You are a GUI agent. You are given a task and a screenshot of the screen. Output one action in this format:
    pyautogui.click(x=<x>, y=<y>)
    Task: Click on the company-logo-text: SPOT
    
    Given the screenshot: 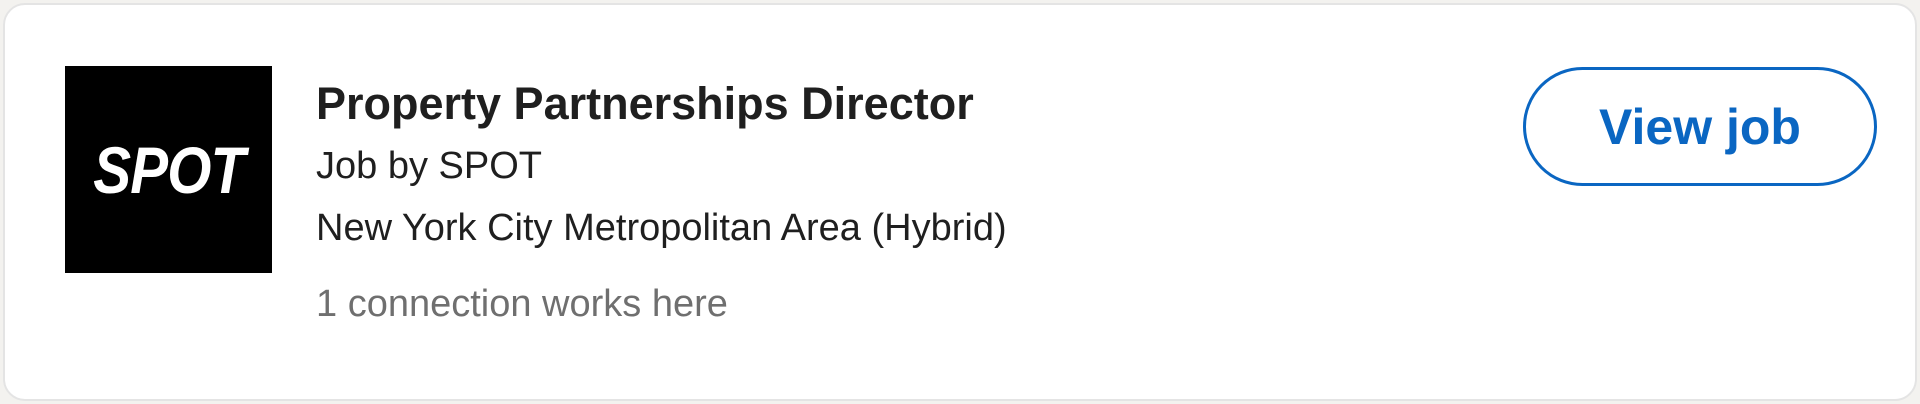 What is the action you would take?
    pyautogui.click(x=168, y=169)
    